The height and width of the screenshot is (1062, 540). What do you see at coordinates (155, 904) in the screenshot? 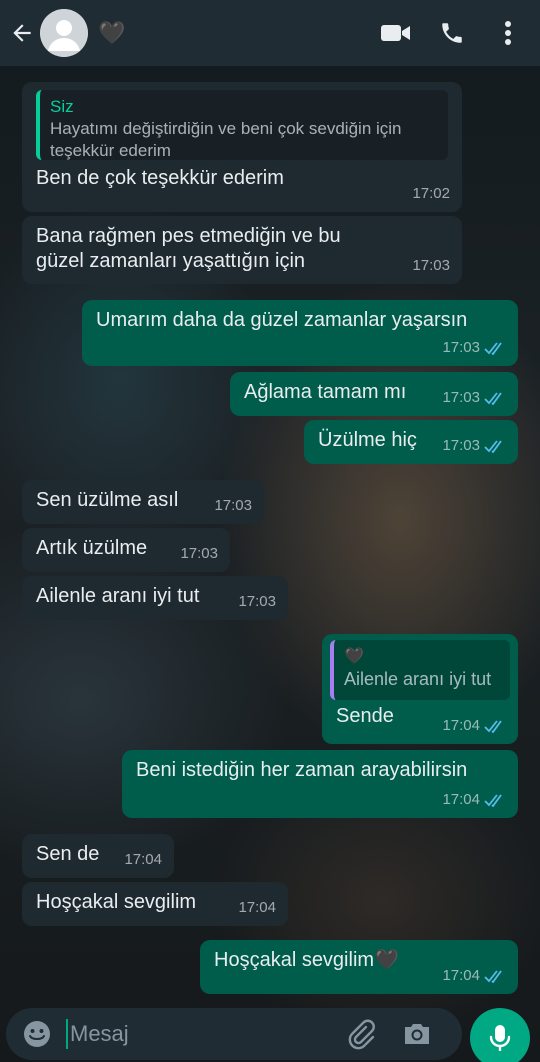
I see `message-incoming: Hoşçakal sevgilim 17:04` at bounding box center [155, 904].